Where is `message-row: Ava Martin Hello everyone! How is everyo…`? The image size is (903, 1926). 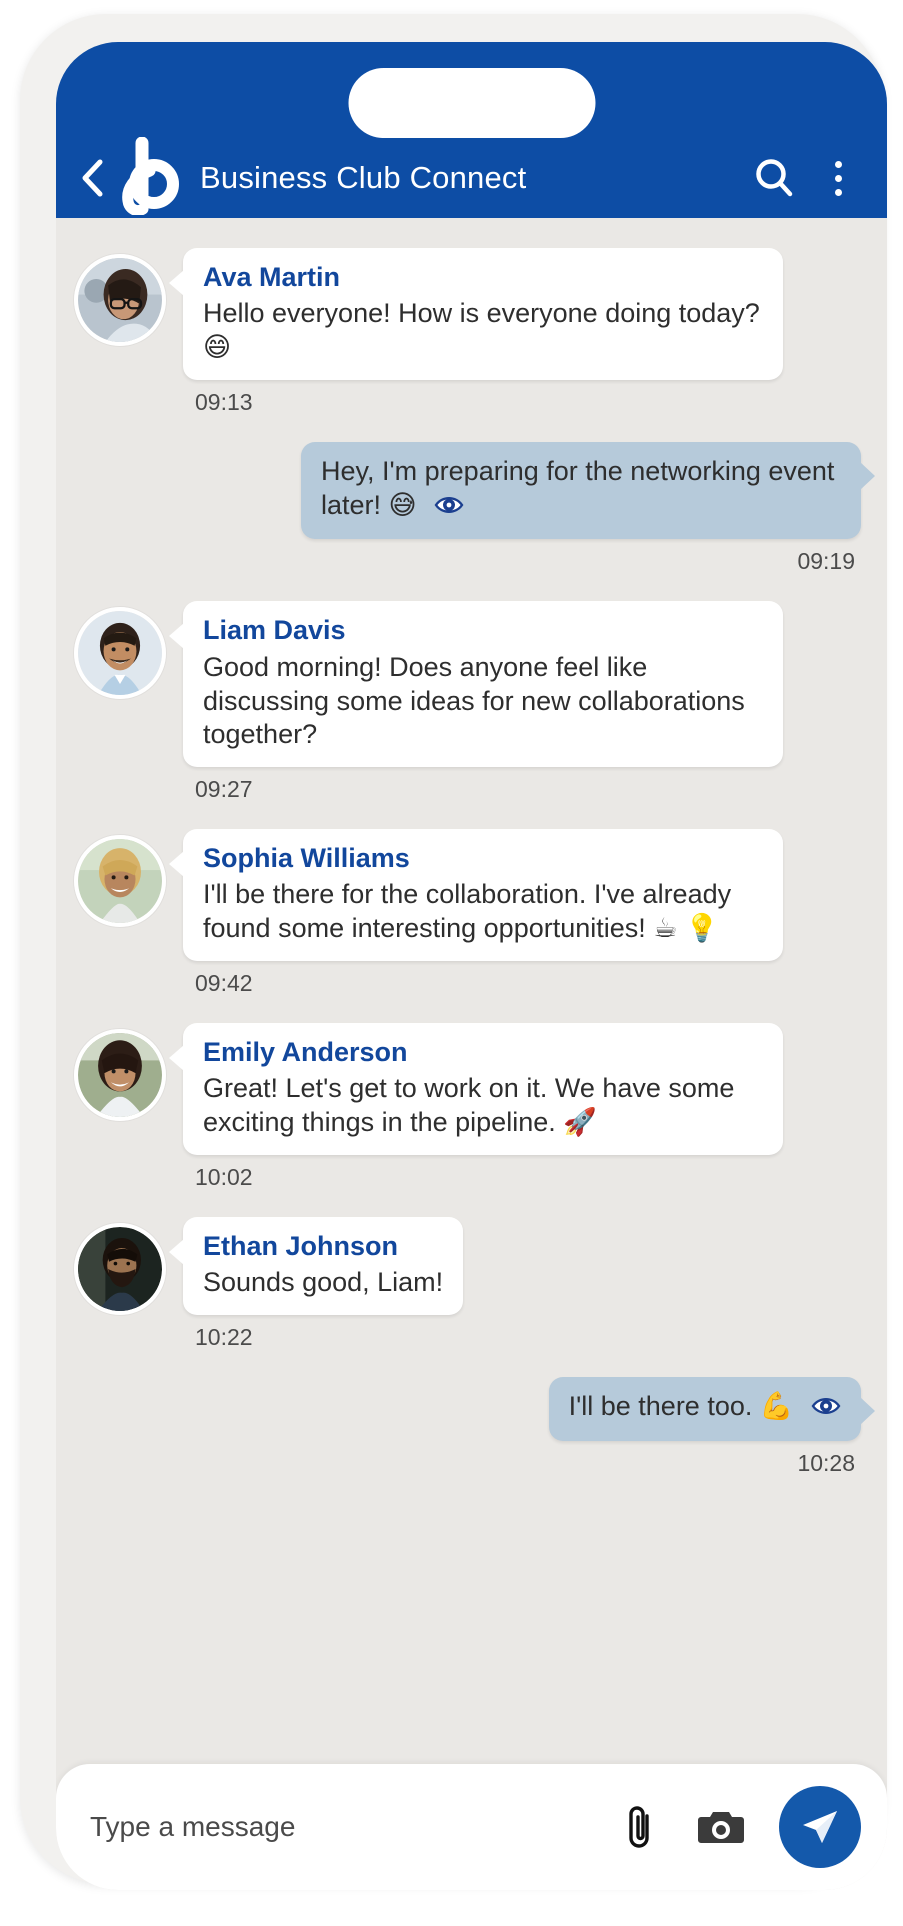
message-row: Ava Martin Hello everyone! How is everyo… is located at coordinates (467, 342).